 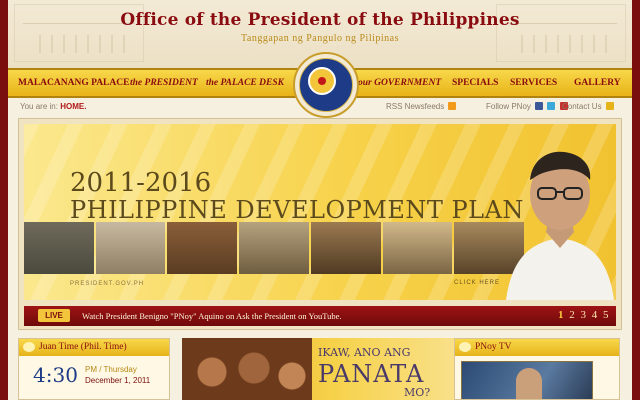 I want to click on pnoy-tv-title: PNoy TV, so click(x=493, y=347).